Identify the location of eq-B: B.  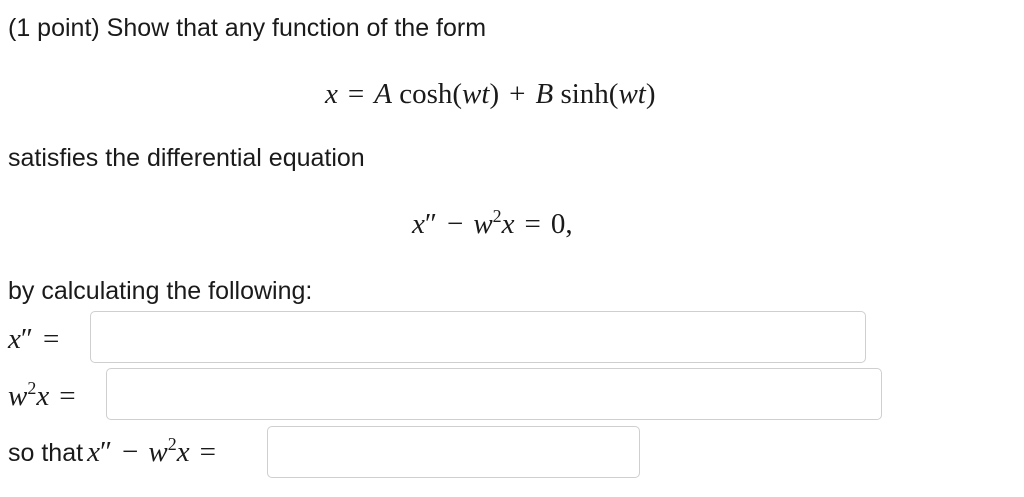
(544, 94).